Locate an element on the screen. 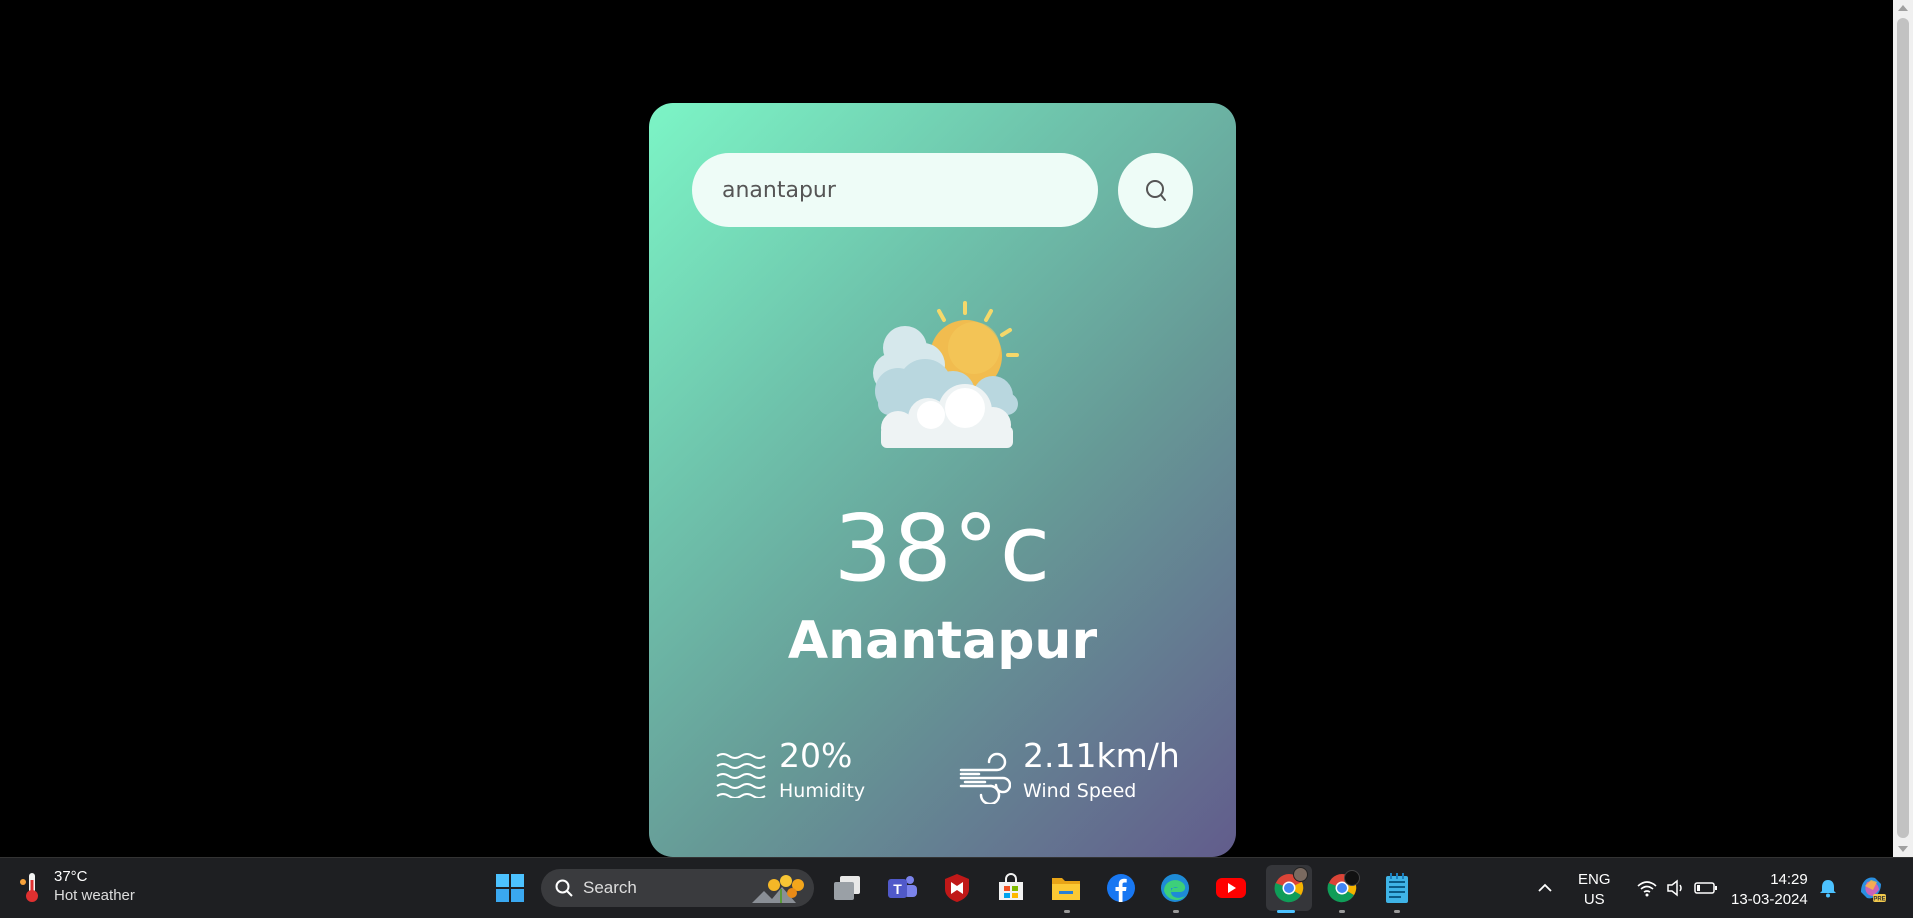  wifi-icon is located at coordinates (1647, 889).